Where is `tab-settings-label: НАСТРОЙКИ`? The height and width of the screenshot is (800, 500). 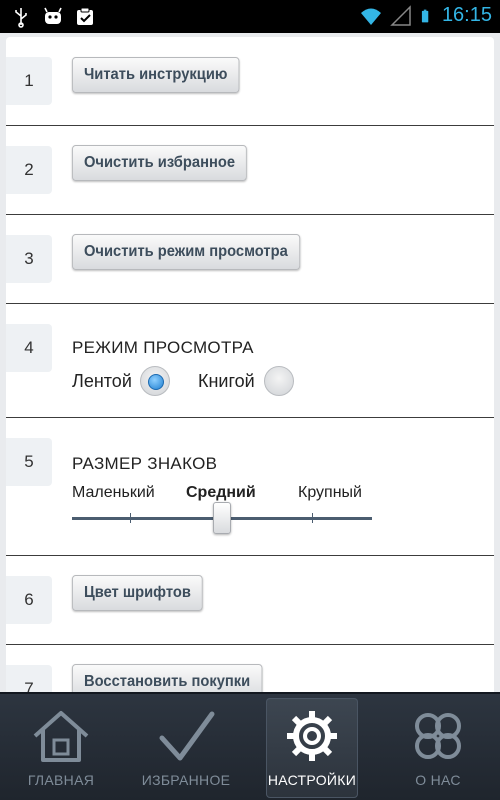 tab-settings-label: НАСТРОЙКИ is located at coordinates (312, 780).